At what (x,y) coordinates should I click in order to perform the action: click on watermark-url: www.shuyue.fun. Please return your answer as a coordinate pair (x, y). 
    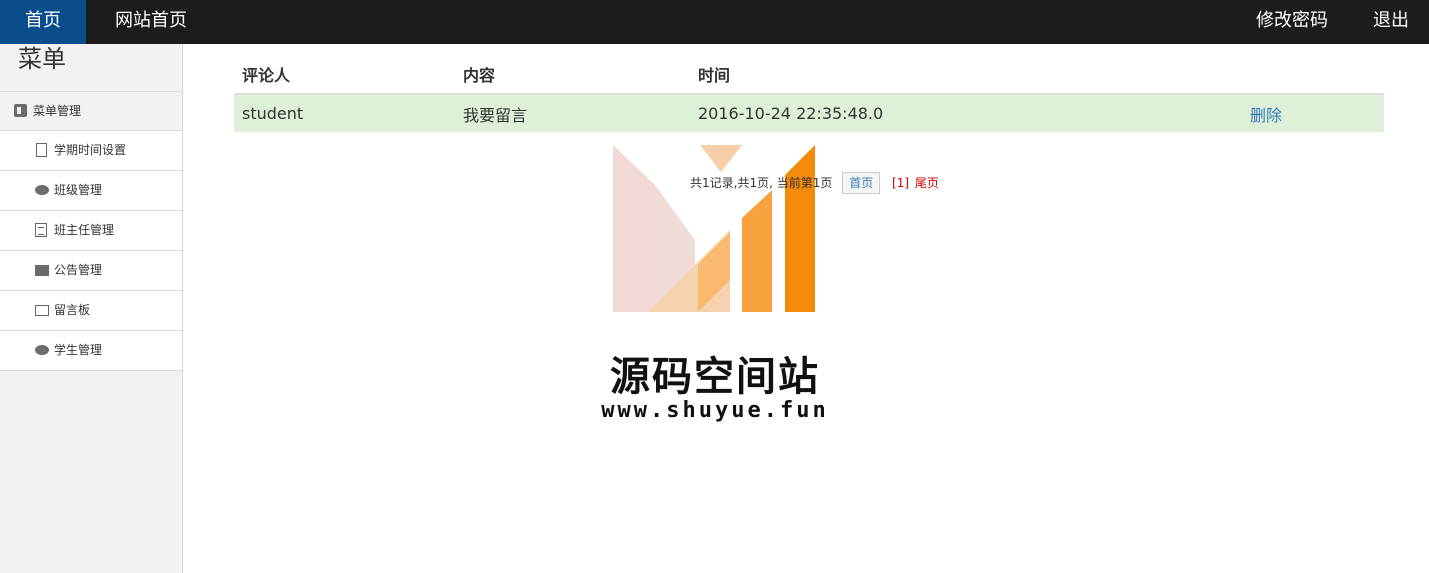
    Looking at the image, I should click on (715, 410).